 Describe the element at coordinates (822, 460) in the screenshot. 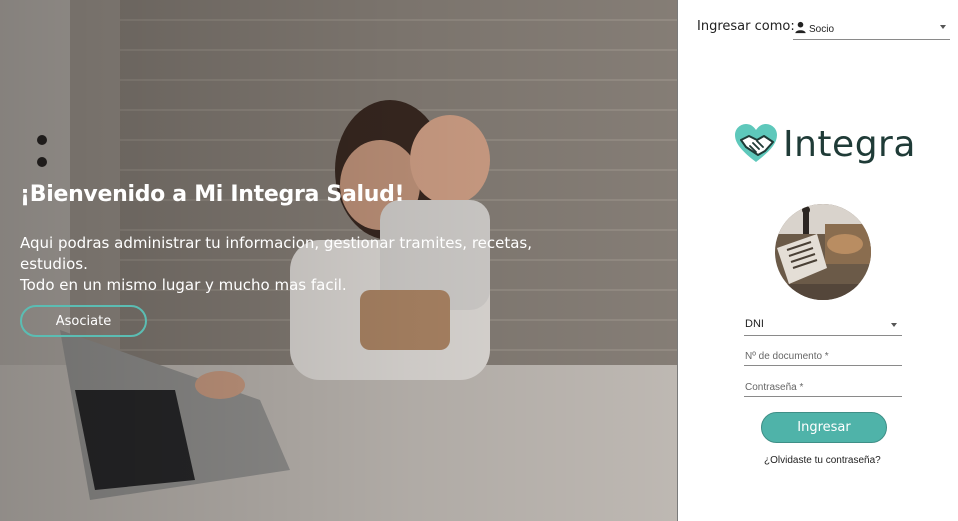

I see `forgot-password-link: ¿Olvidaste tu contraseña?` at that location.